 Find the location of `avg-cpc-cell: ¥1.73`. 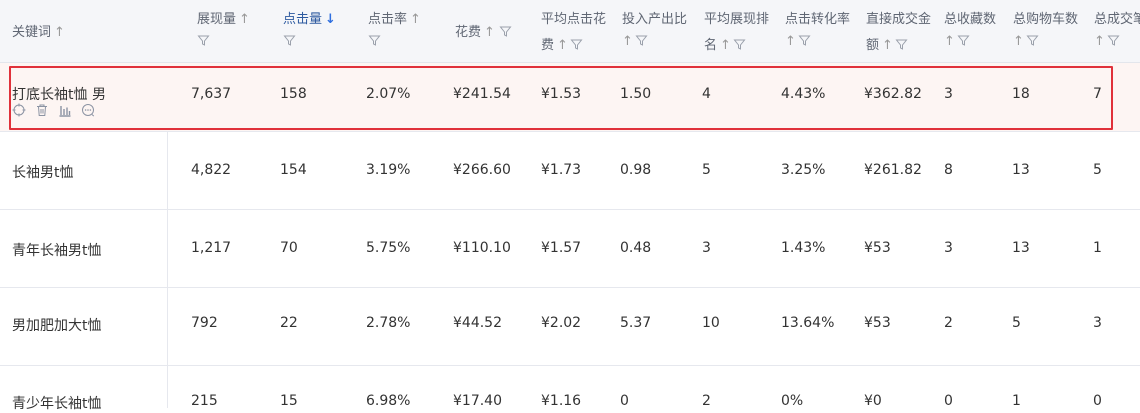

avg-cpc-cell: ¥1.73 is located at coordinates (561, 170).